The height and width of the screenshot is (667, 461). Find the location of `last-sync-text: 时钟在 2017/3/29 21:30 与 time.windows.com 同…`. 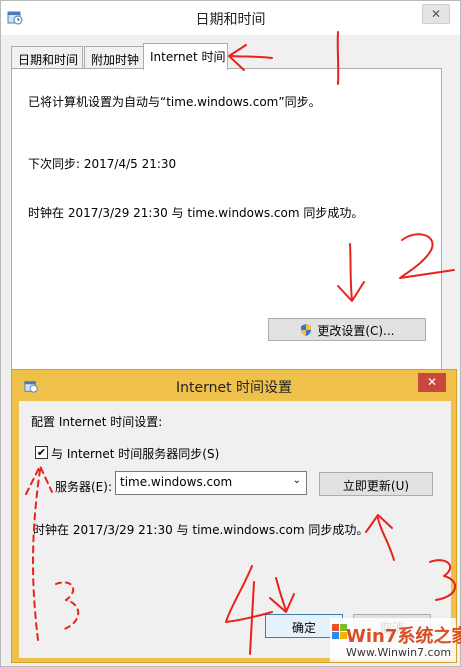

last-sync-text: 时钟在 2017/3/29 21:30 与 time.windows.com 同… is located at coordinates (196, 213).